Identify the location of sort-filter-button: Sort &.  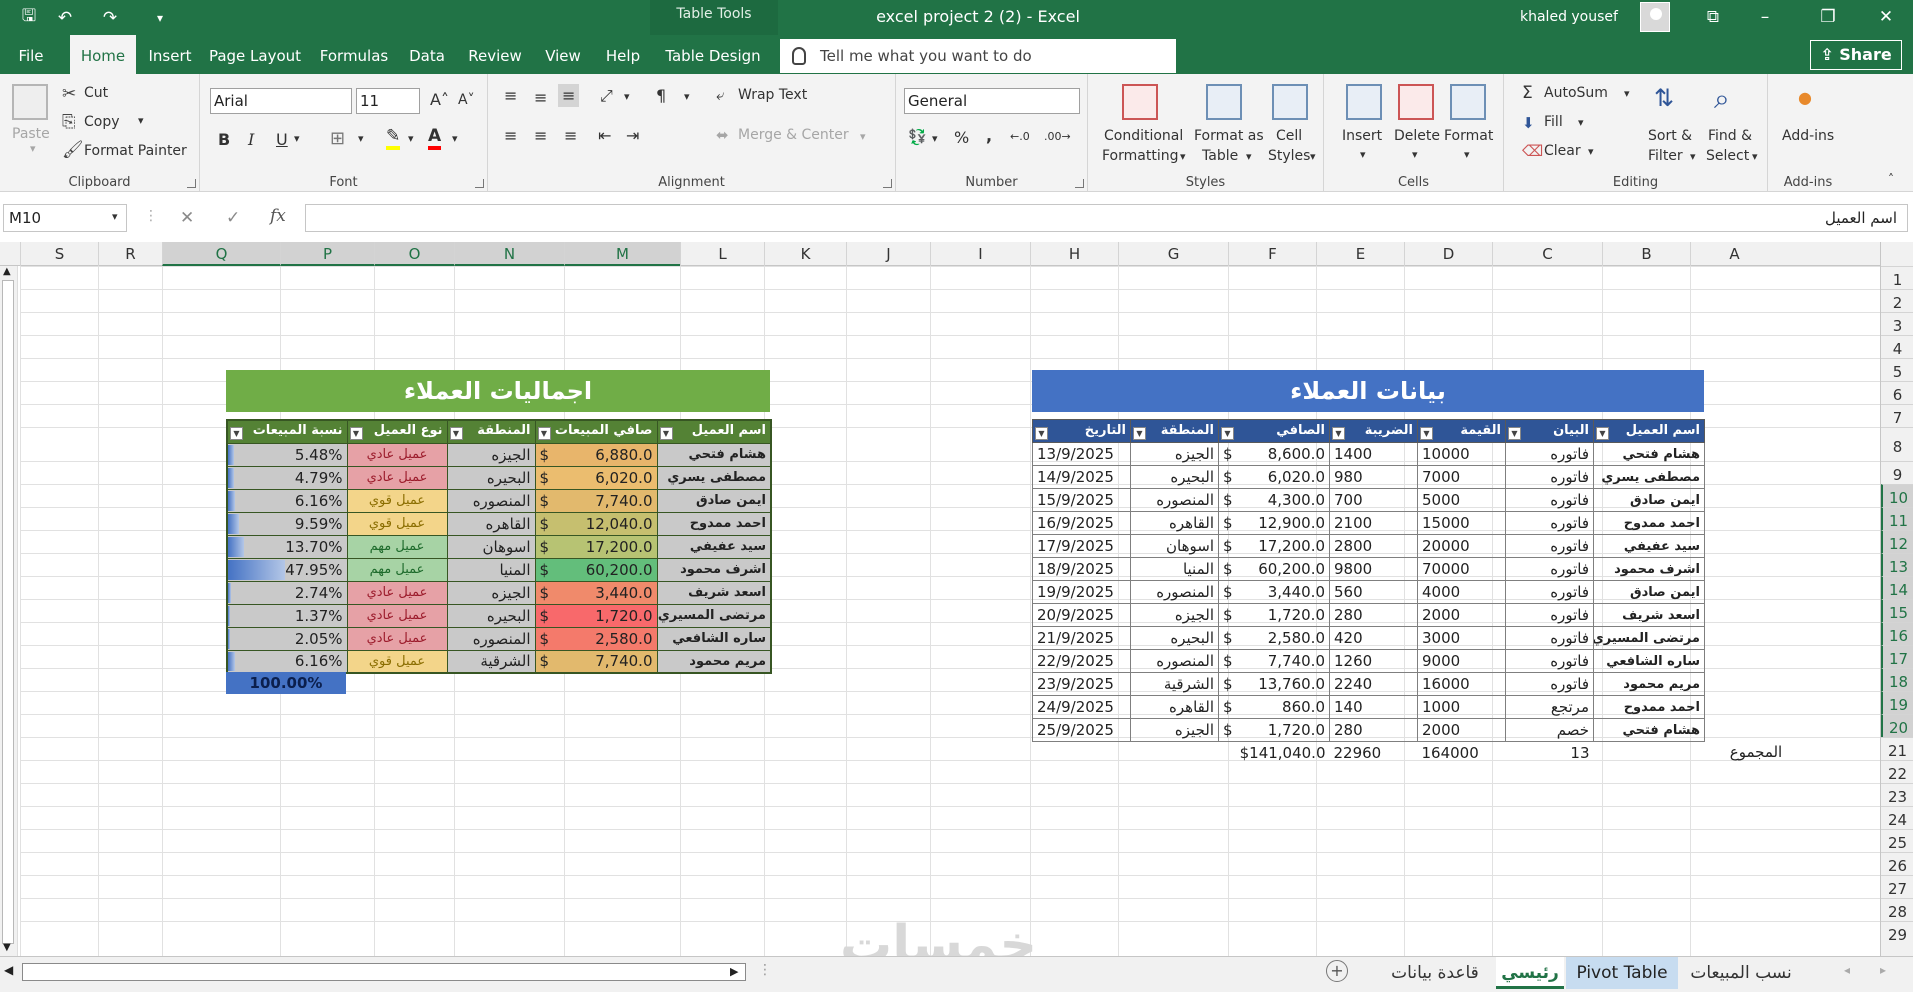
(1670, 136).